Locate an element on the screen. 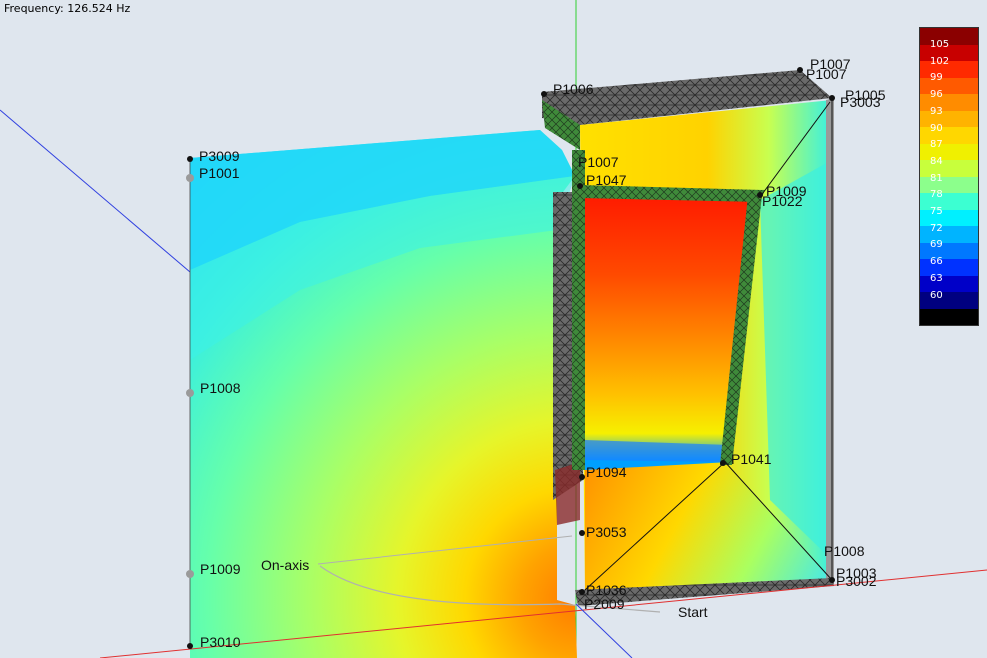 This screenshot has width=987, height=658. point-label-p1009: P1009 is located at coordinates (220, 569).